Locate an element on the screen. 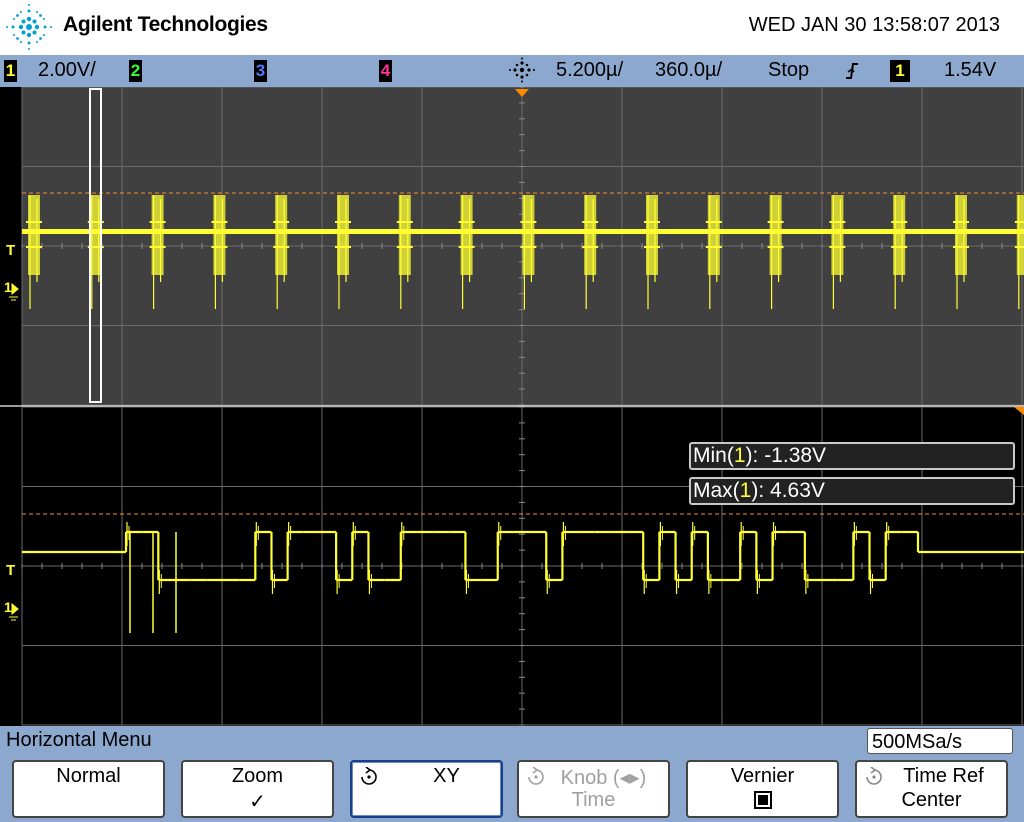 The width and height of the screenshot is (1024, 822). xy-label: XY is located at coordinates (446, 776).